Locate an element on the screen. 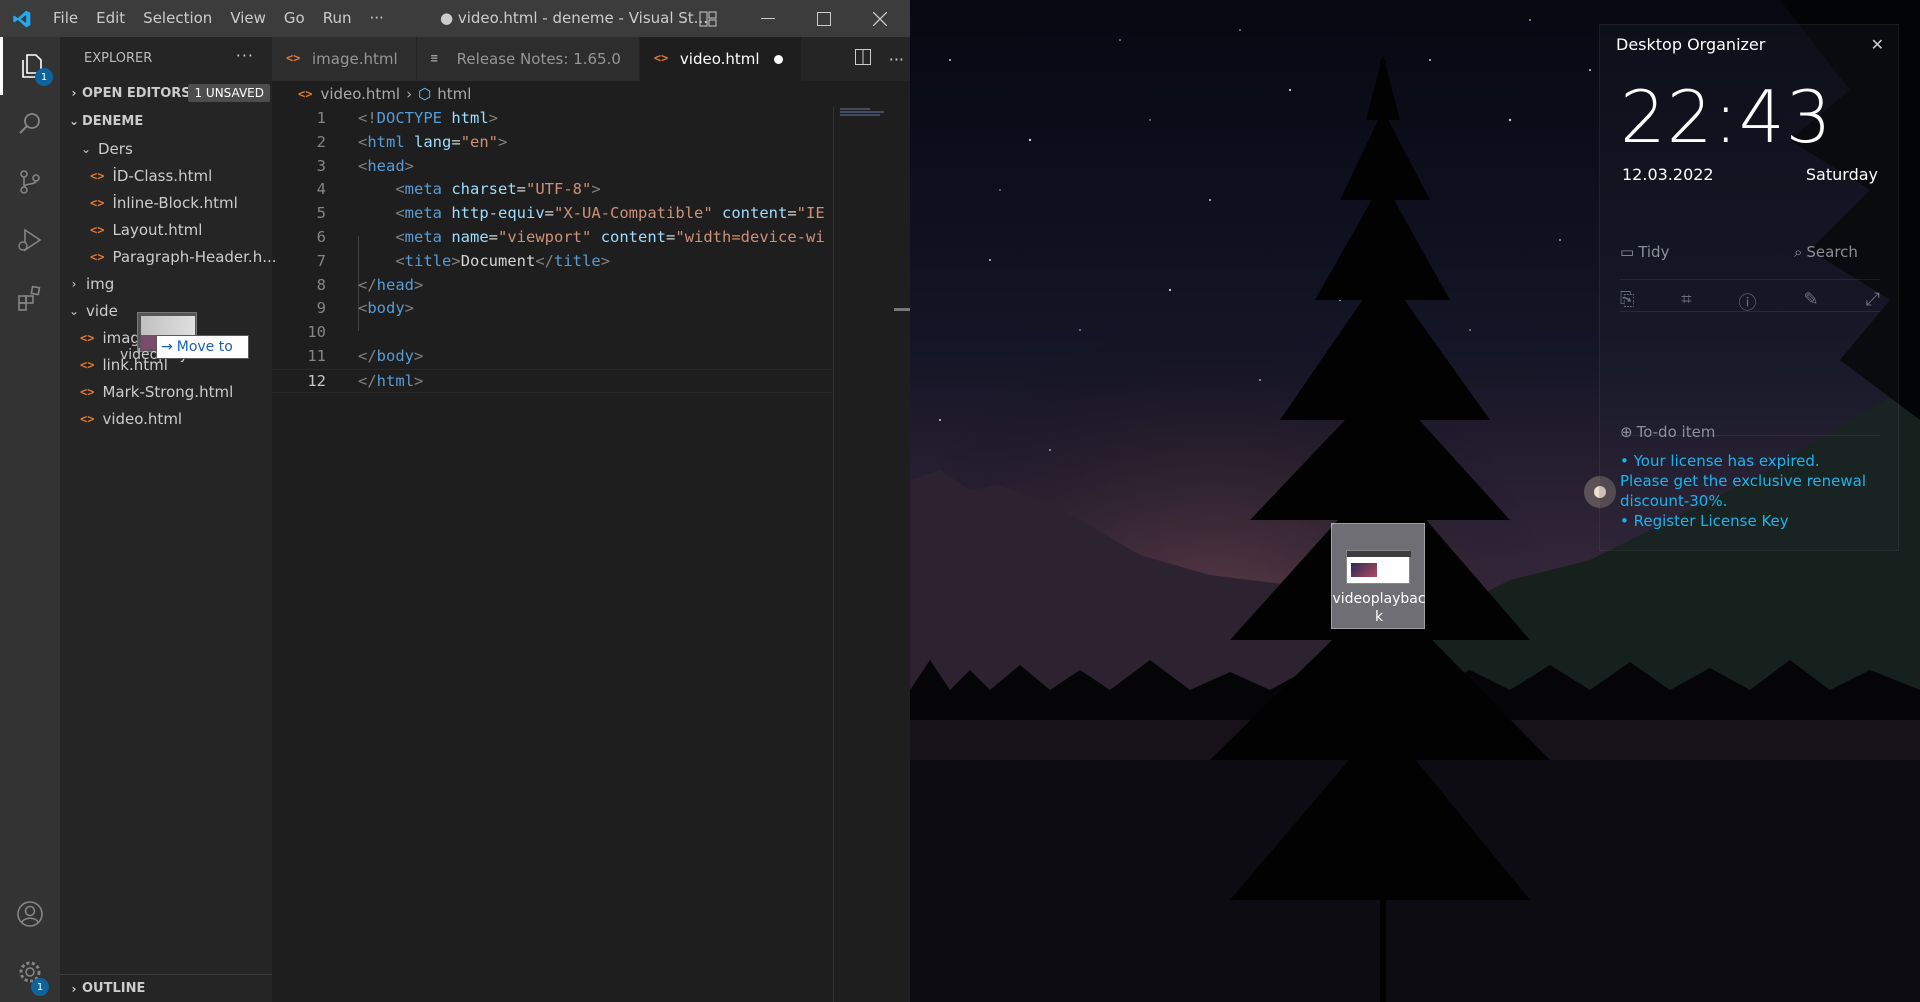 The height and width of the screenshot is (1002, 1920). code-line: 7 <title>Document</title> is located at coordinates (552, 262).